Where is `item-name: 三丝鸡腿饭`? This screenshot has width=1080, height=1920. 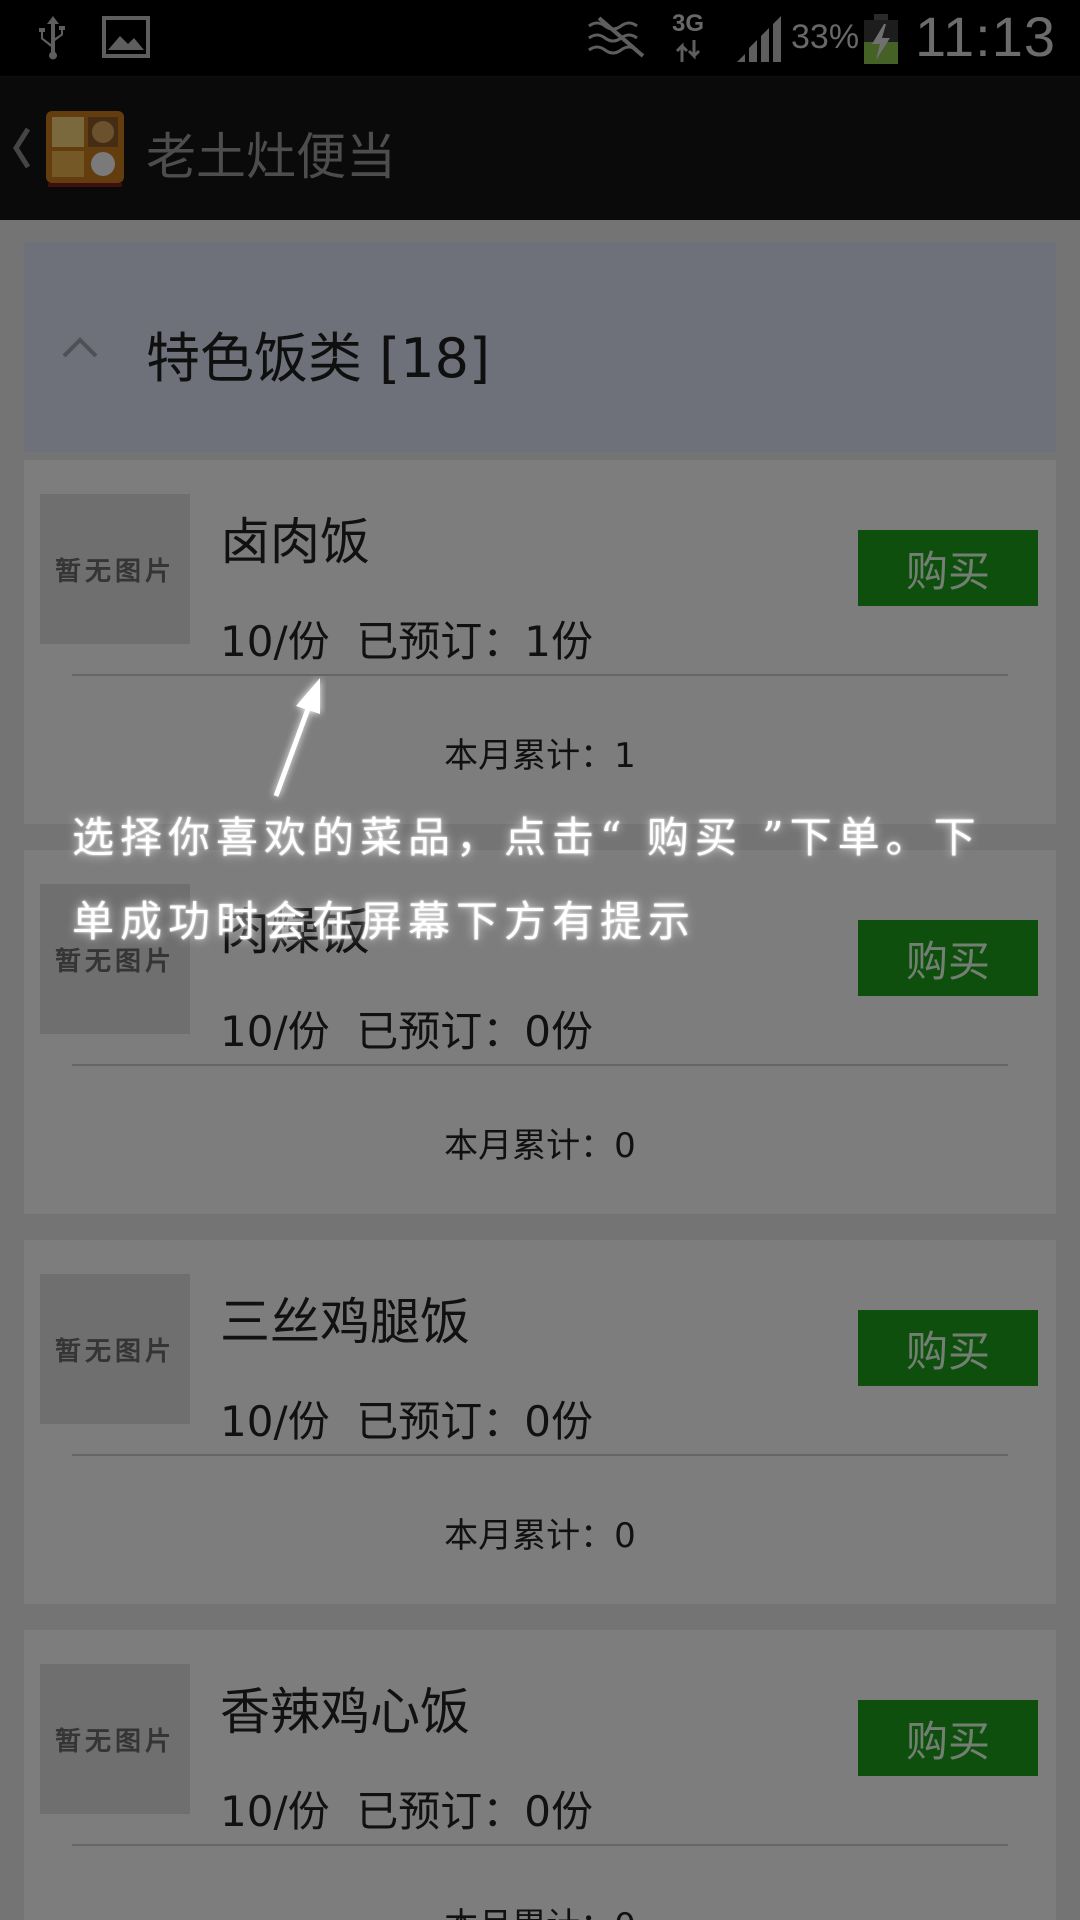 item-name: 三丝鸡腿饭 is located at coordinates (345, 1322).